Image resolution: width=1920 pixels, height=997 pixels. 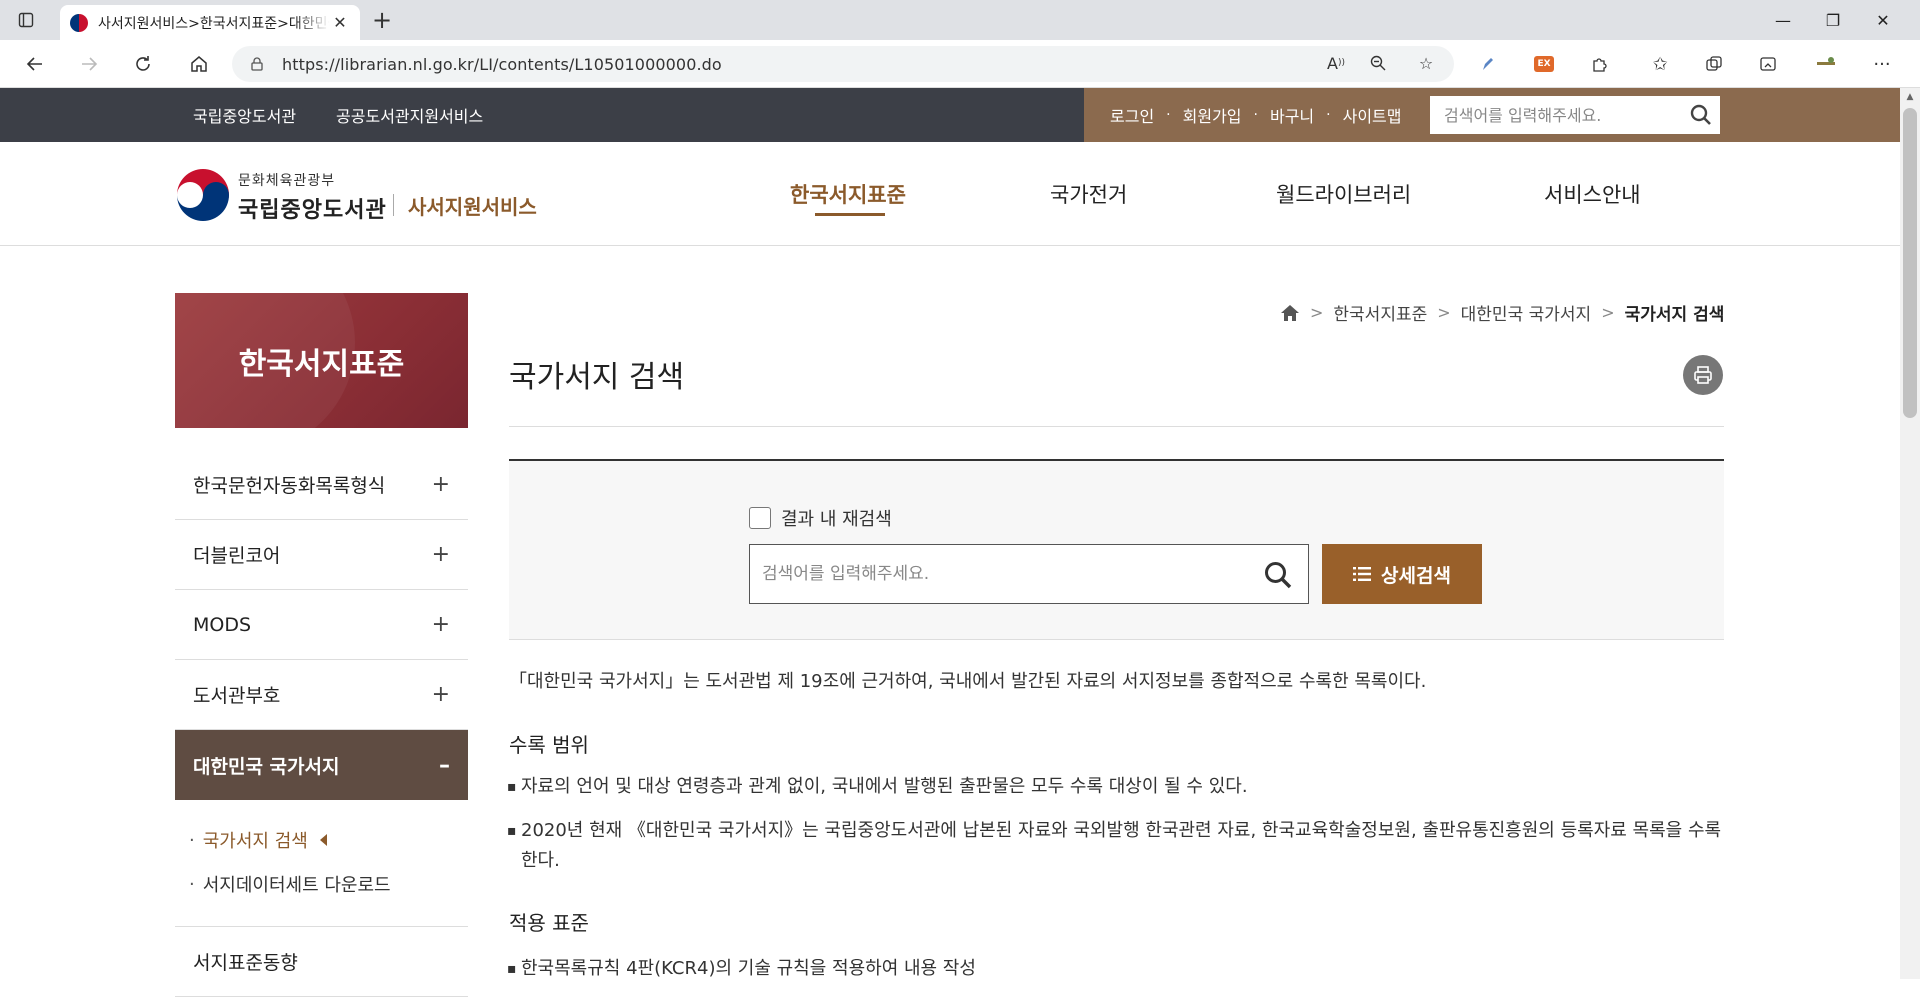 I want to click on submenu-label: 국가서지 검색, so click(x=255, y=841).